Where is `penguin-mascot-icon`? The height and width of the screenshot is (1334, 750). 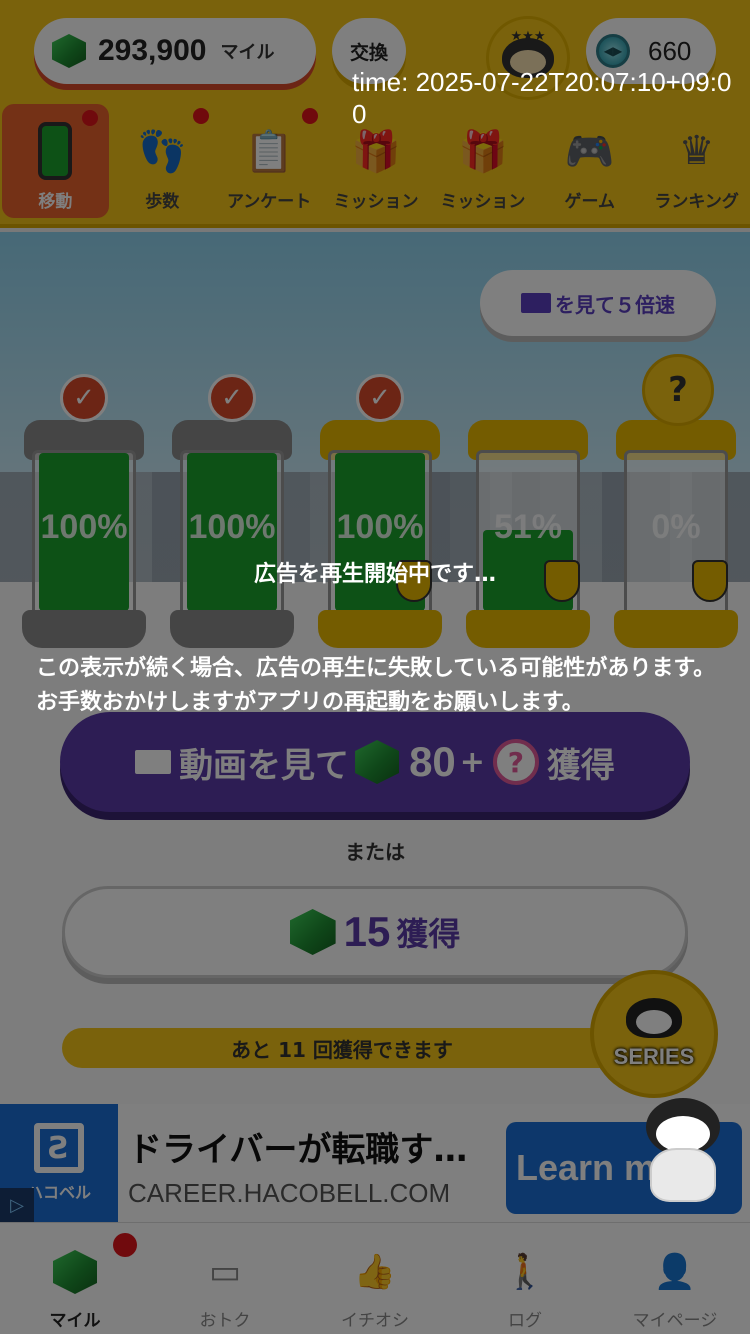
penguin-mascot-icon is located at coordinates (686, 1152).